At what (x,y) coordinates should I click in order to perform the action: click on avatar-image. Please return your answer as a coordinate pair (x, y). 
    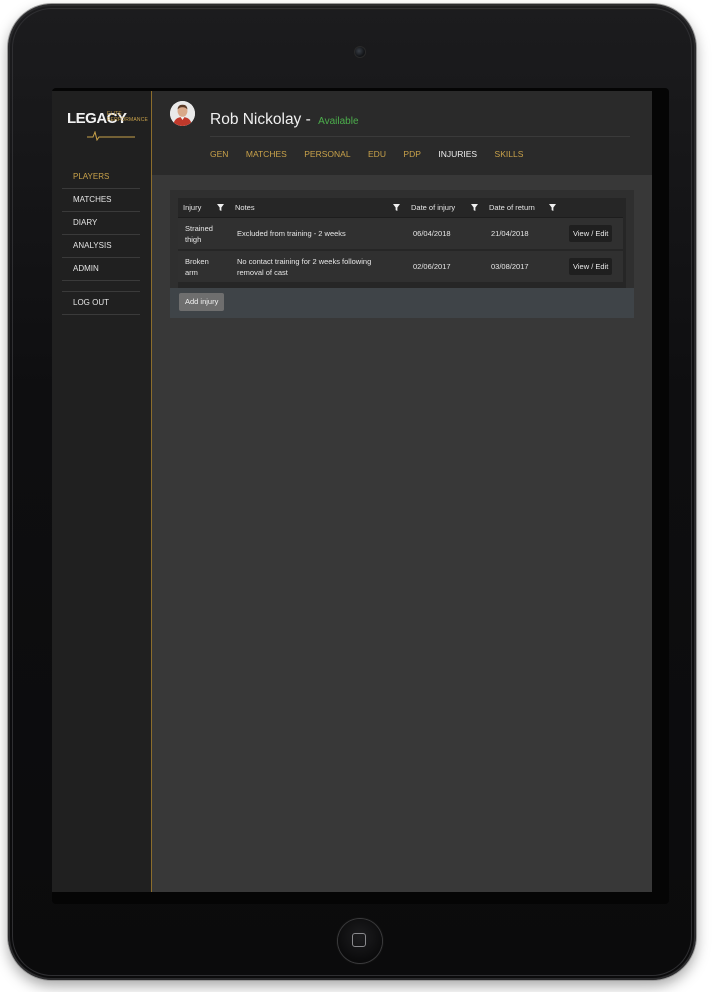
    Looking at the image, I should click on (182, 113).